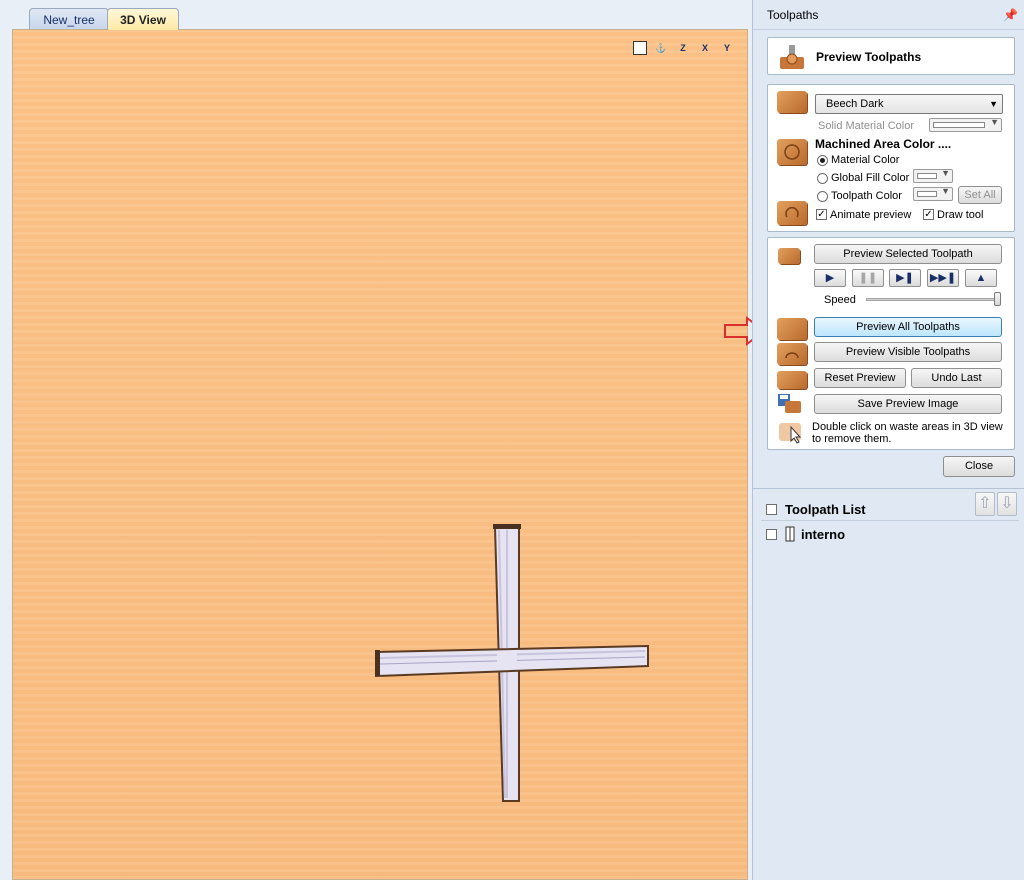 The width and height of the screenshot is (1024, 880). I want to click on waste-area-cursor-icon, so click(790, 433).